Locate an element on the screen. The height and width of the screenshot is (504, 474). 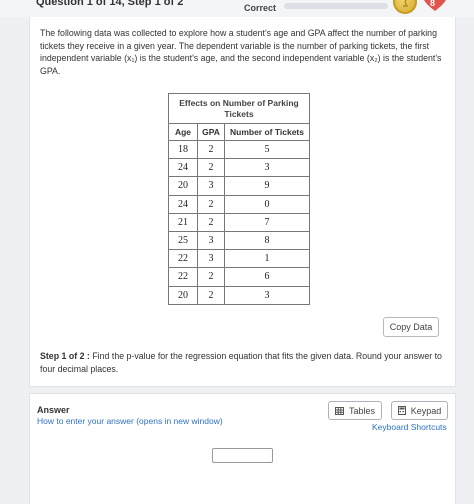
keypad-button: Keypad is located at coordinates (419, 410).